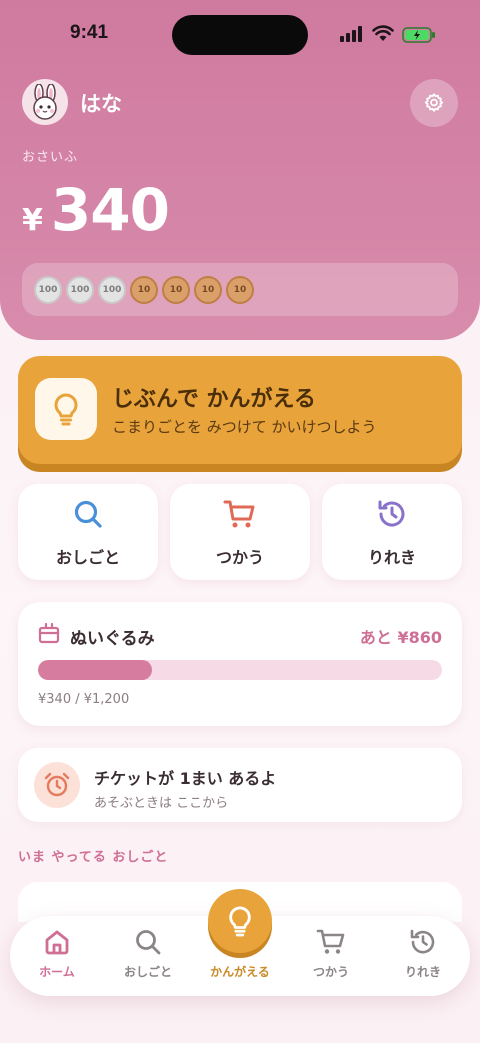  What do you see at coordinates (240, 972) in the screenshot?
I see `tab-label: かんがえる` at bounding box center [240, 972].